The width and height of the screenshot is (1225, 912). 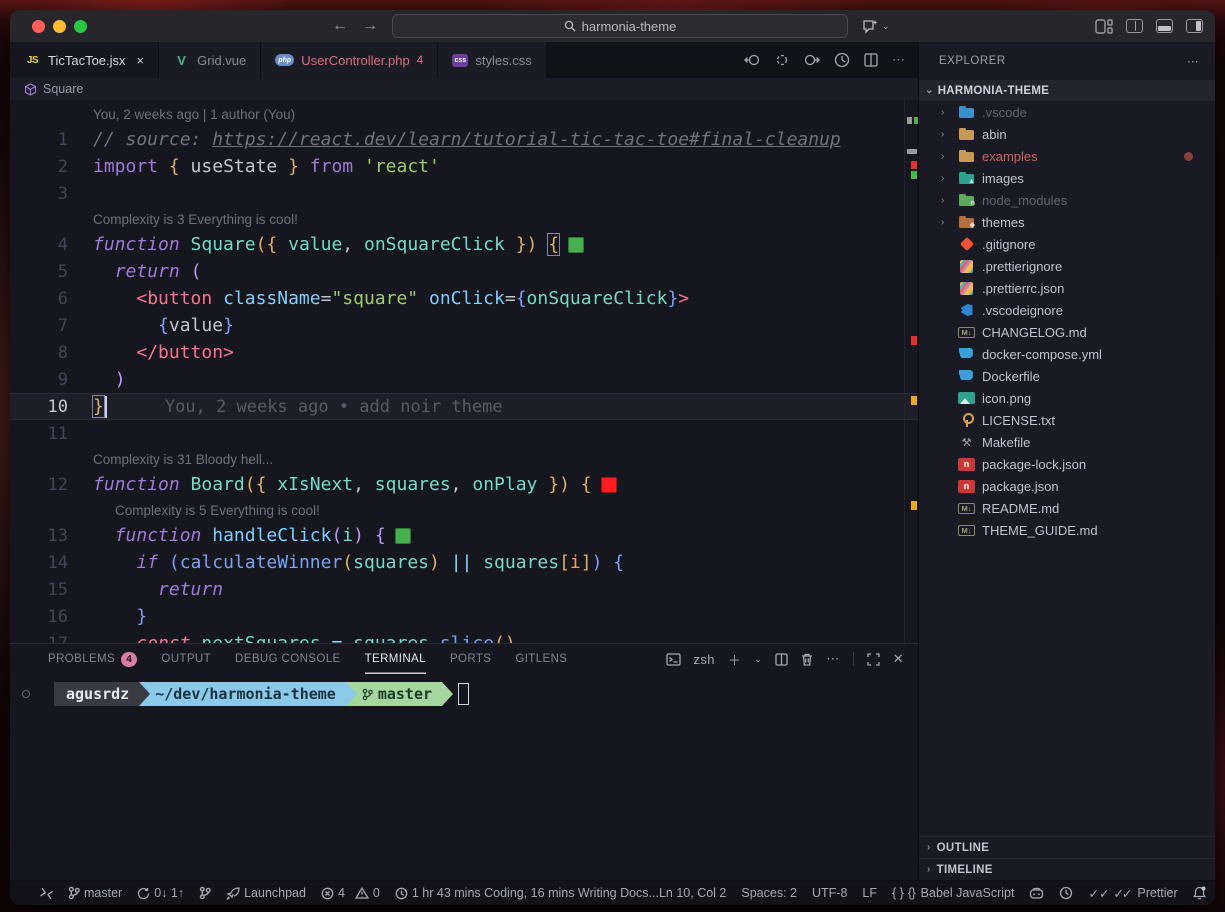 What do you see at coordinates (95, 893) in the screenshot?
I see `branch-status: master` at bounding box center [95, 893].